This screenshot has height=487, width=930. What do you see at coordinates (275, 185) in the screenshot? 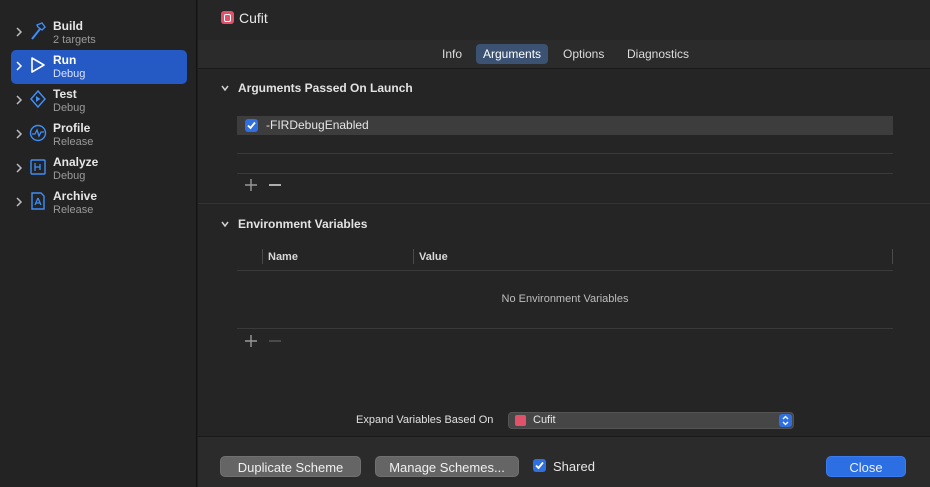
I see `remove-argument-button` at bounding box center [275, 185].